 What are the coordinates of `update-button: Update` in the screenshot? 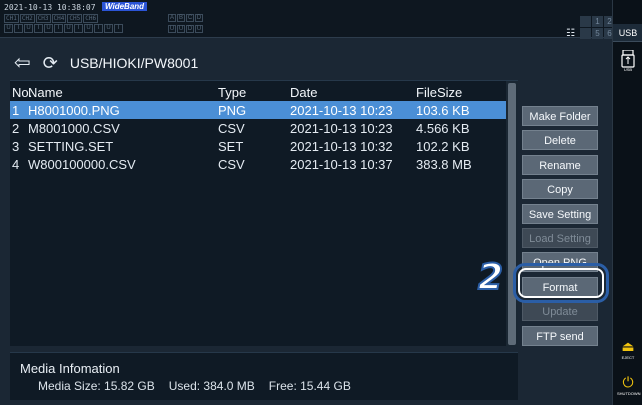 It's located at (560, 311).